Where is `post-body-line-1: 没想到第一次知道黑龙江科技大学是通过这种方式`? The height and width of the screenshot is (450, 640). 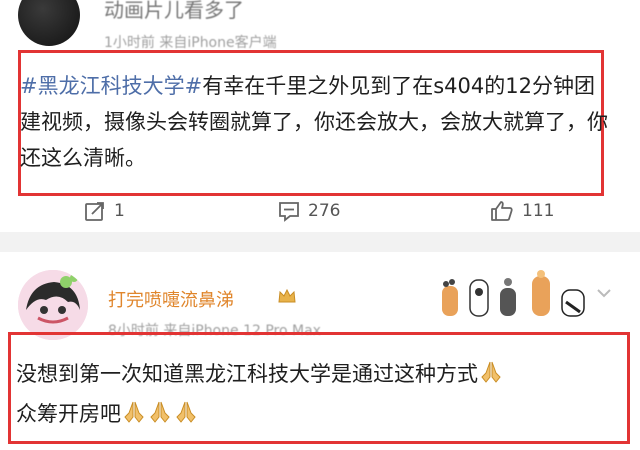 post-body-line-1: 没想到第一次知道黑龙江科技大学是通过这种方式 is located at coordinates (321, 376).